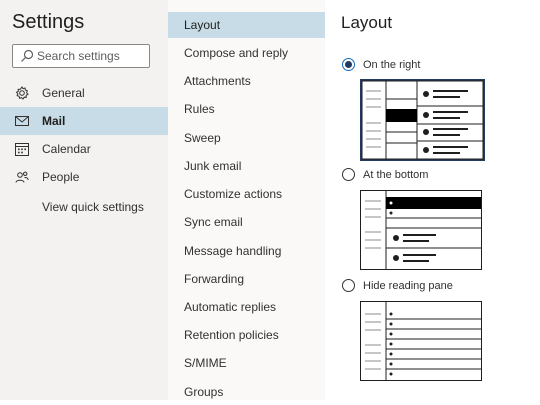  I want to click on reading-pane-bottom-preview, so click(421, 230).